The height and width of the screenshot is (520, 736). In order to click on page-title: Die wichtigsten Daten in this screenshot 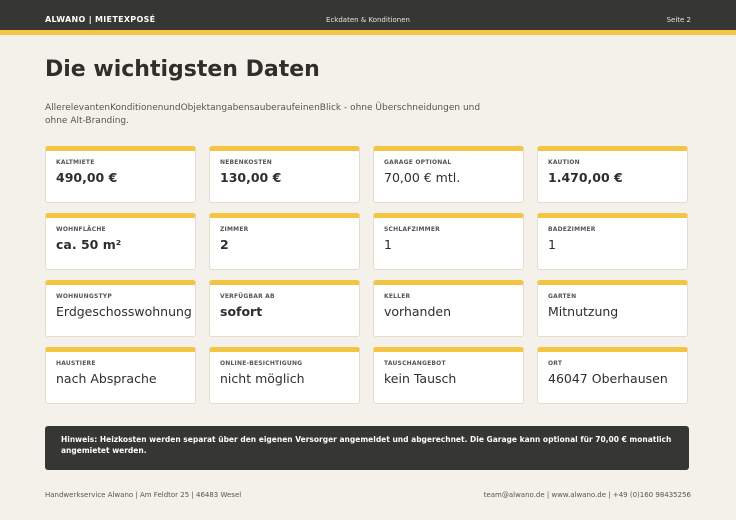, I will do `click(182, 69)`.